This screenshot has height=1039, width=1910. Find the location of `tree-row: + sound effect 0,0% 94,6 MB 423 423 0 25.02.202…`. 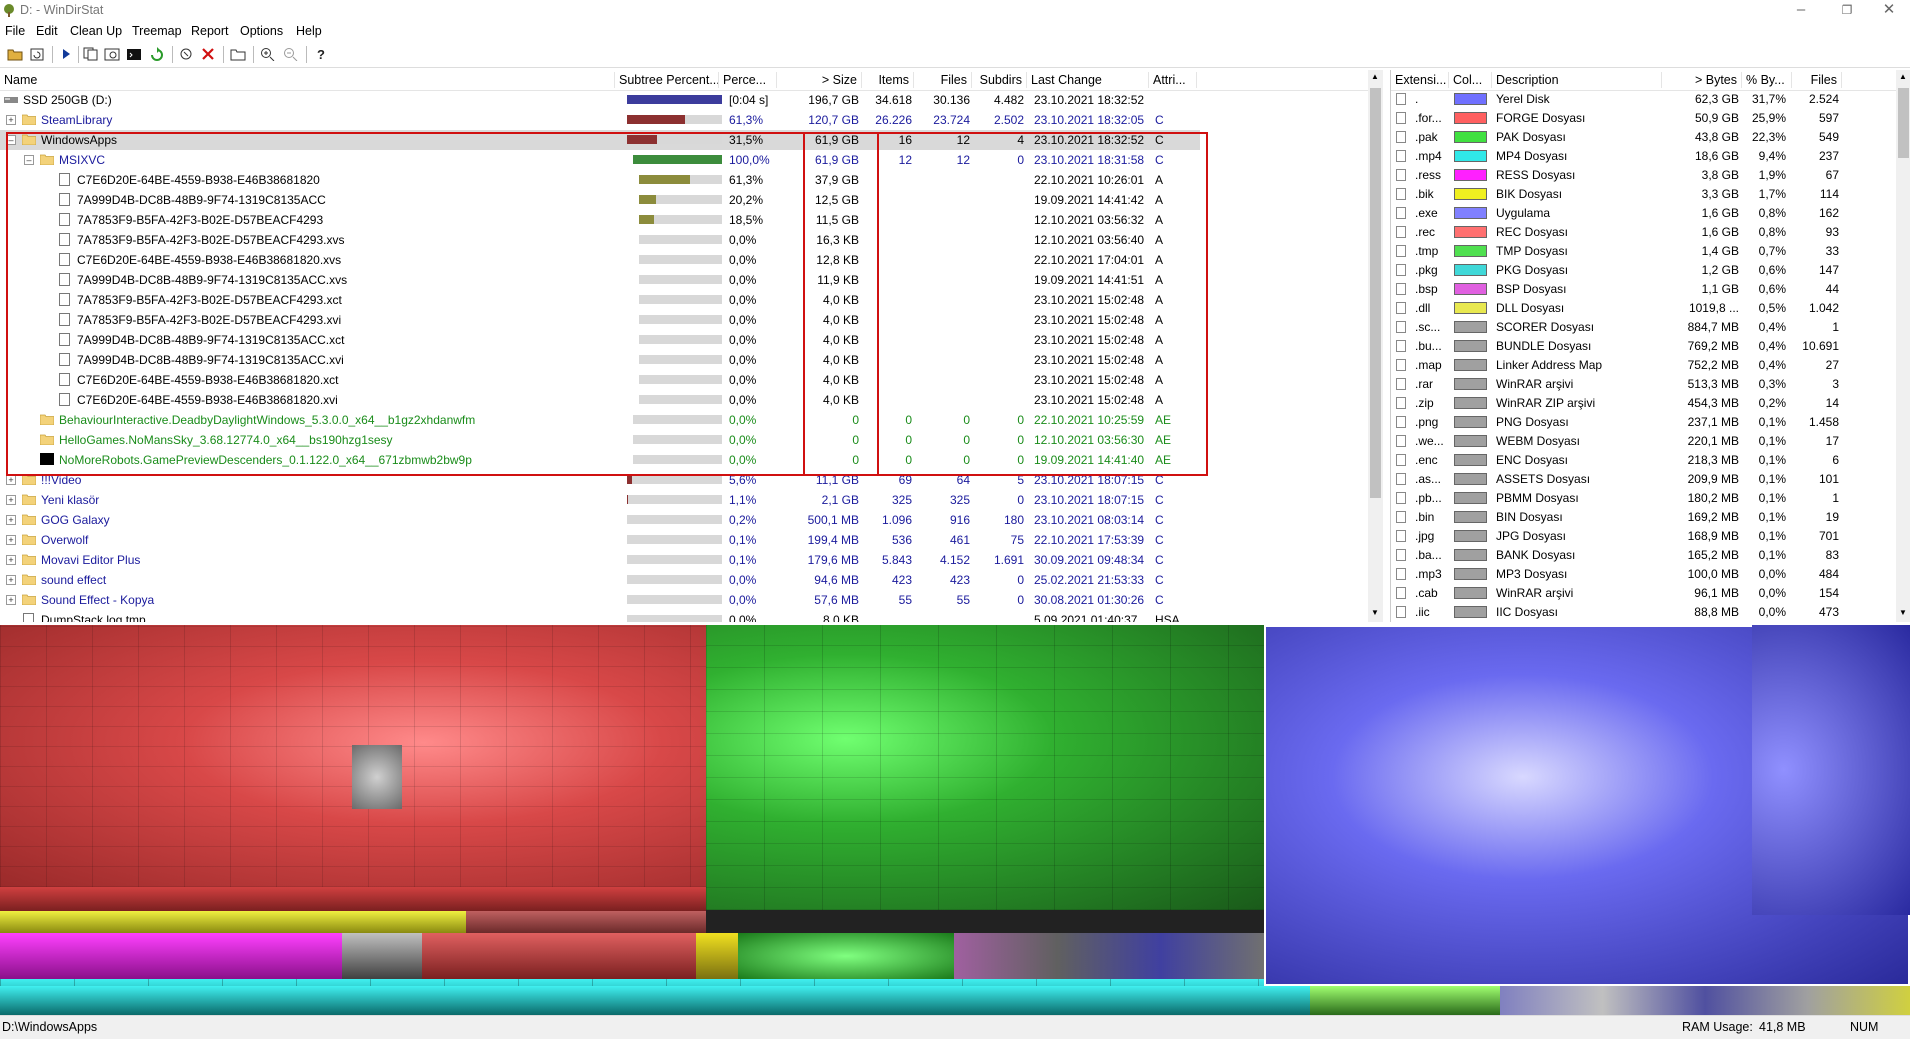

tree-row: + sound effect 0,0% 94,6 MB 423 423 0 25.02.202… is located at coordinates (685, 580).